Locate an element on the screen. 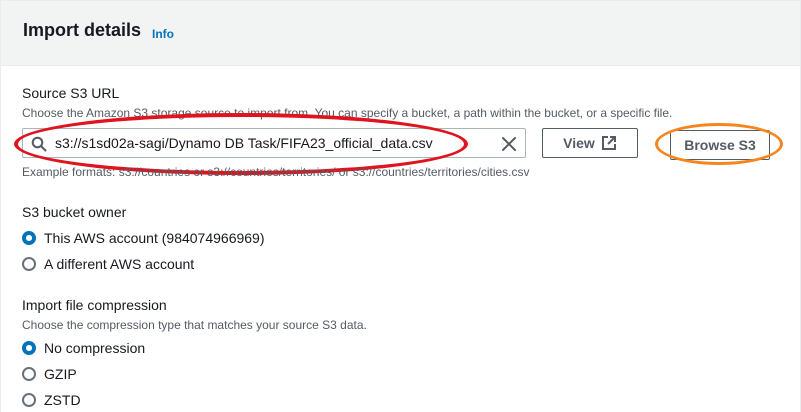 The height and width of the screenshot is (412, 801). radio-label: This AWS account (984074966969) is located at coordinates (154, 238).